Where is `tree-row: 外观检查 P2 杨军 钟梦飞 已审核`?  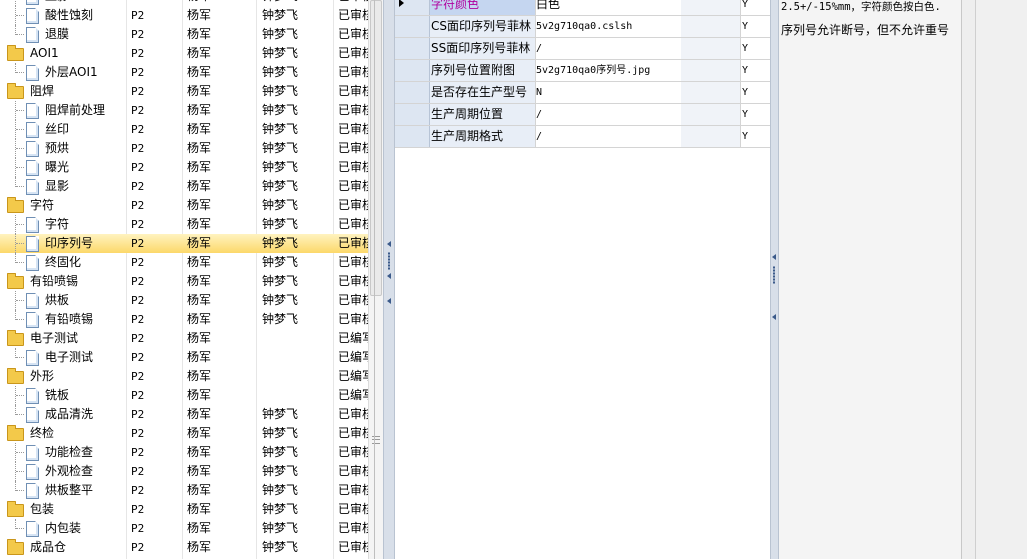
tree-row: 外观检查 P2 杨军 钟梦飞 已审核 is located at coordinates (184, 471).